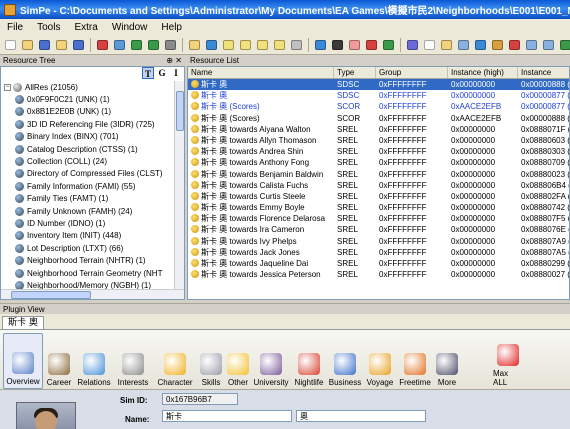 This screenshot has width=570, height=429. I want to click on refresh-icon, so click(320, 45).